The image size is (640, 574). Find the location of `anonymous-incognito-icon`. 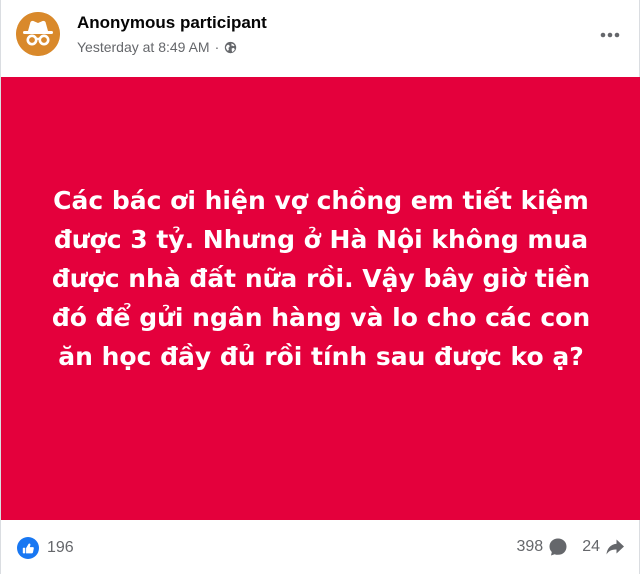

anonymous-incognito-icon is located at coordinates (38, 34).